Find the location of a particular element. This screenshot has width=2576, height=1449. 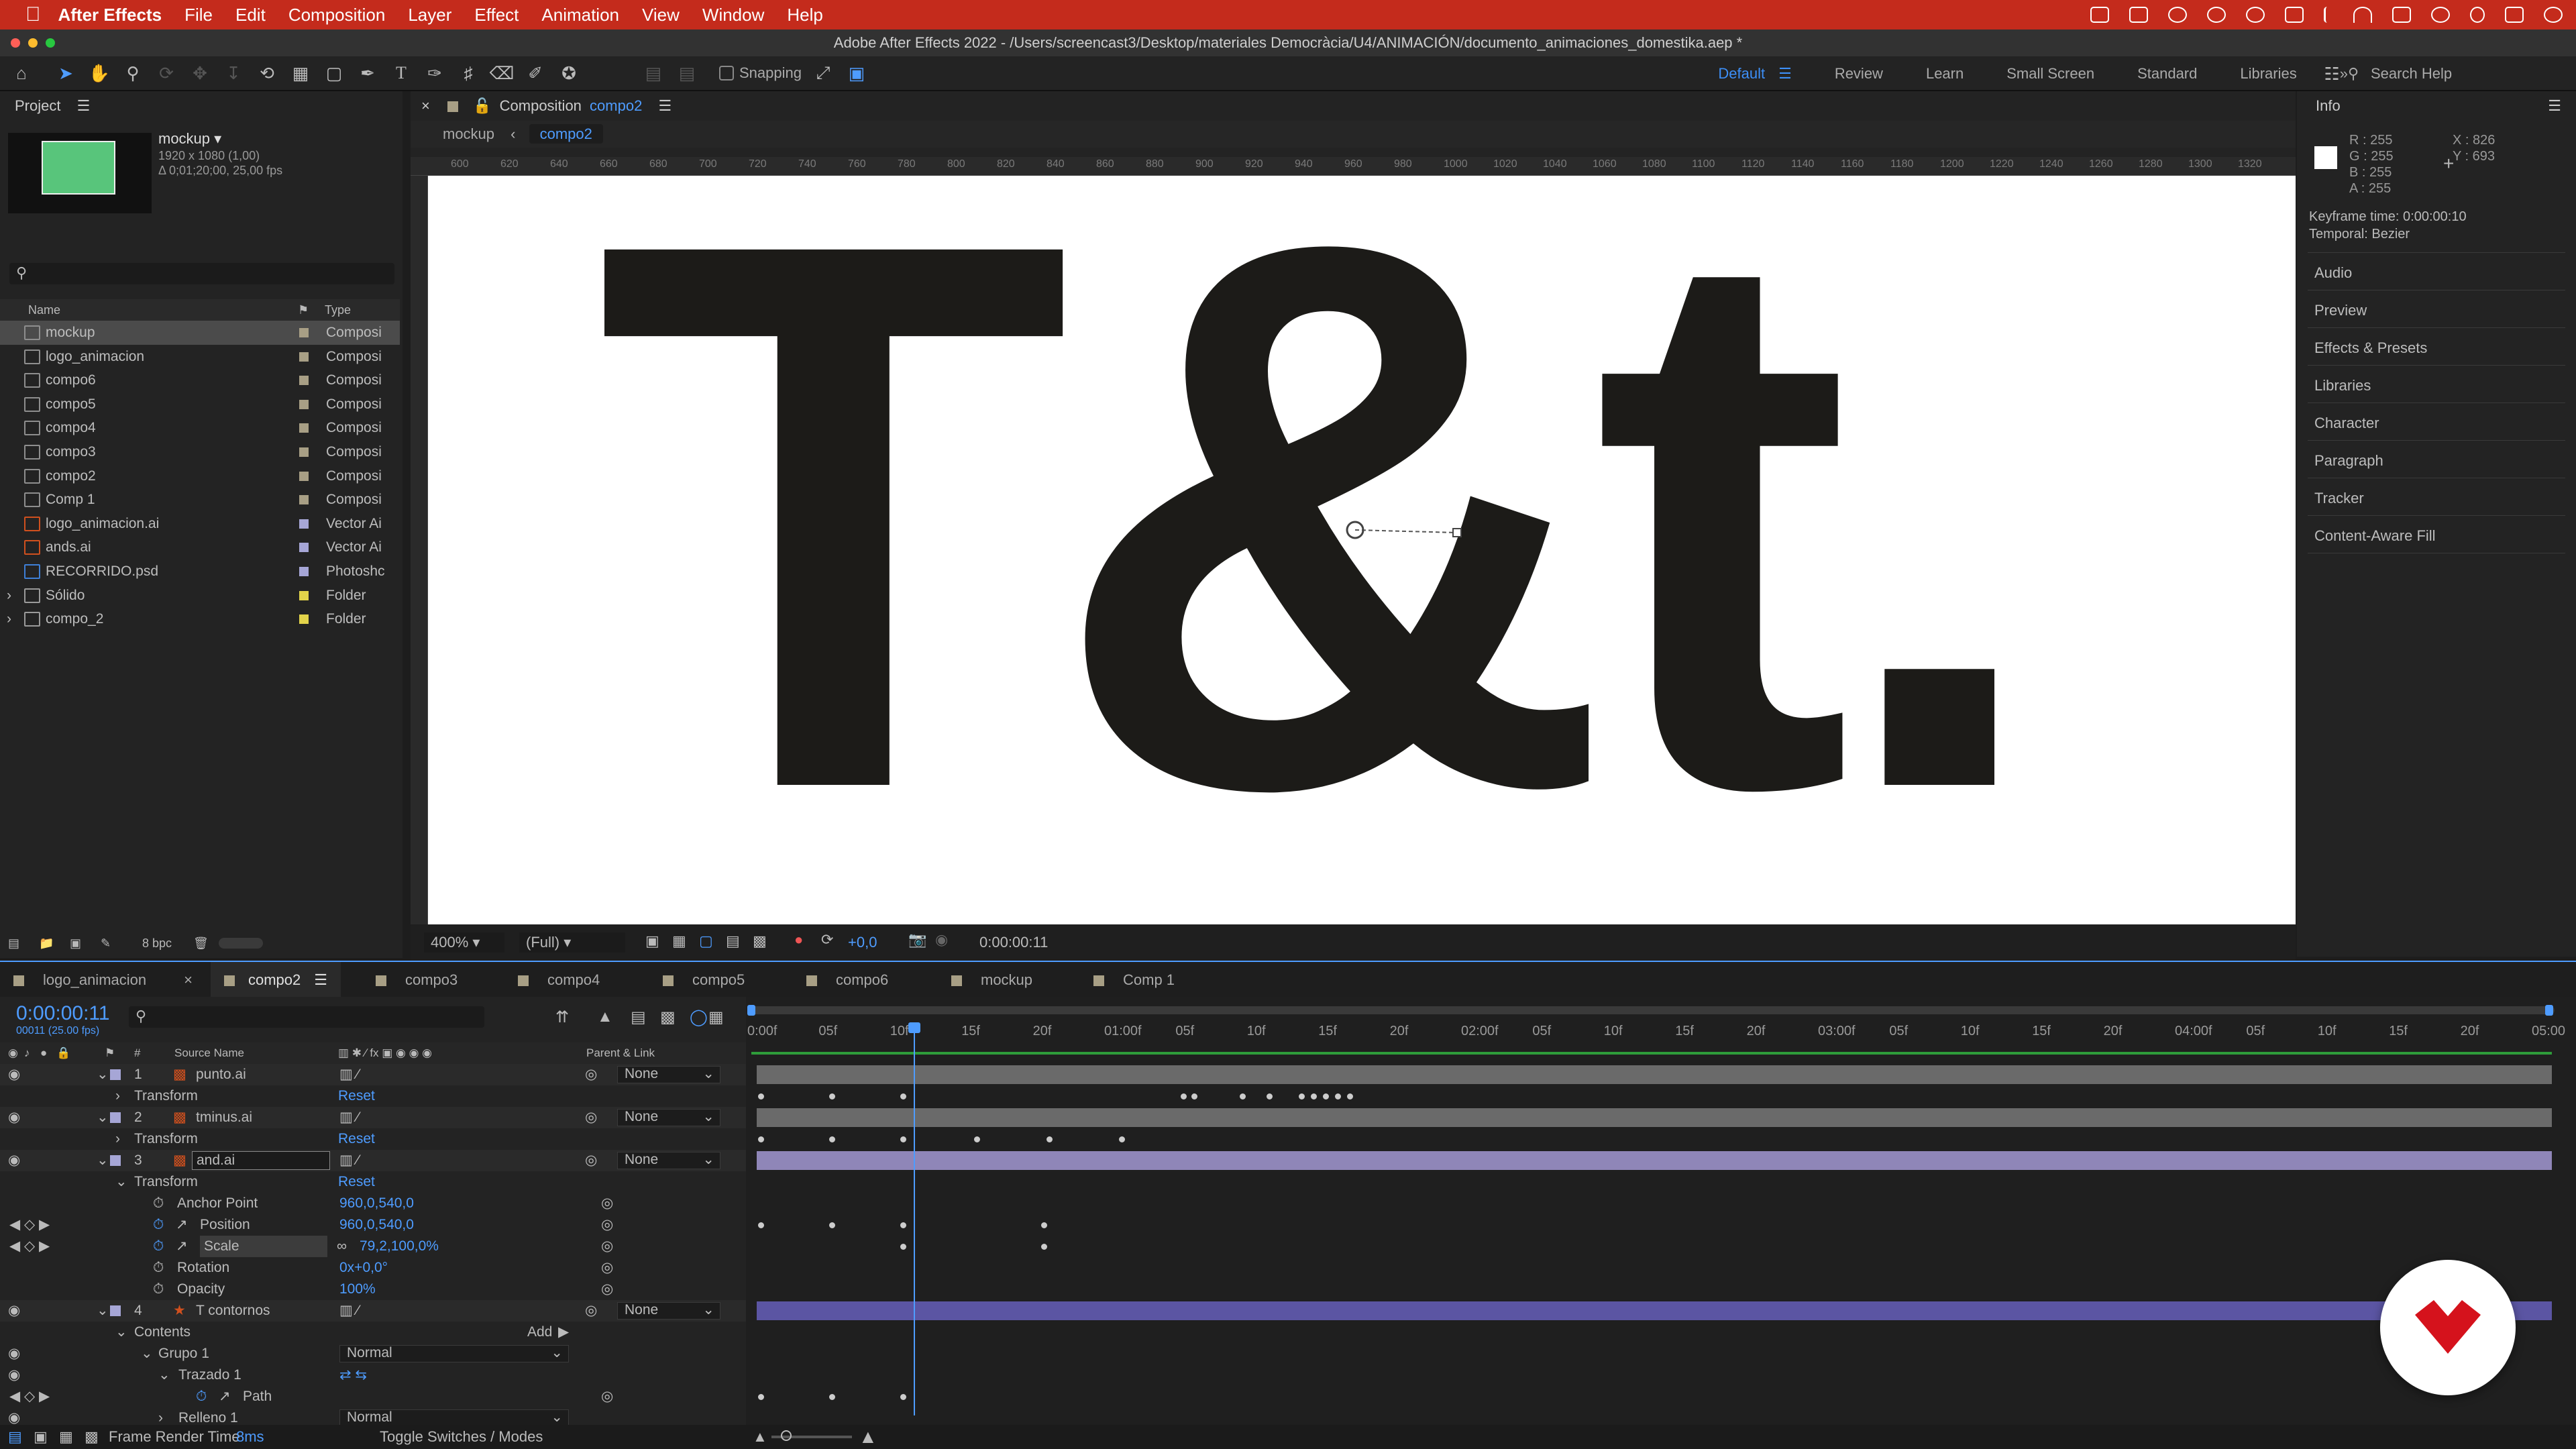

transform-group-row: › Transform Reset is located at coordinates (373, 1096).